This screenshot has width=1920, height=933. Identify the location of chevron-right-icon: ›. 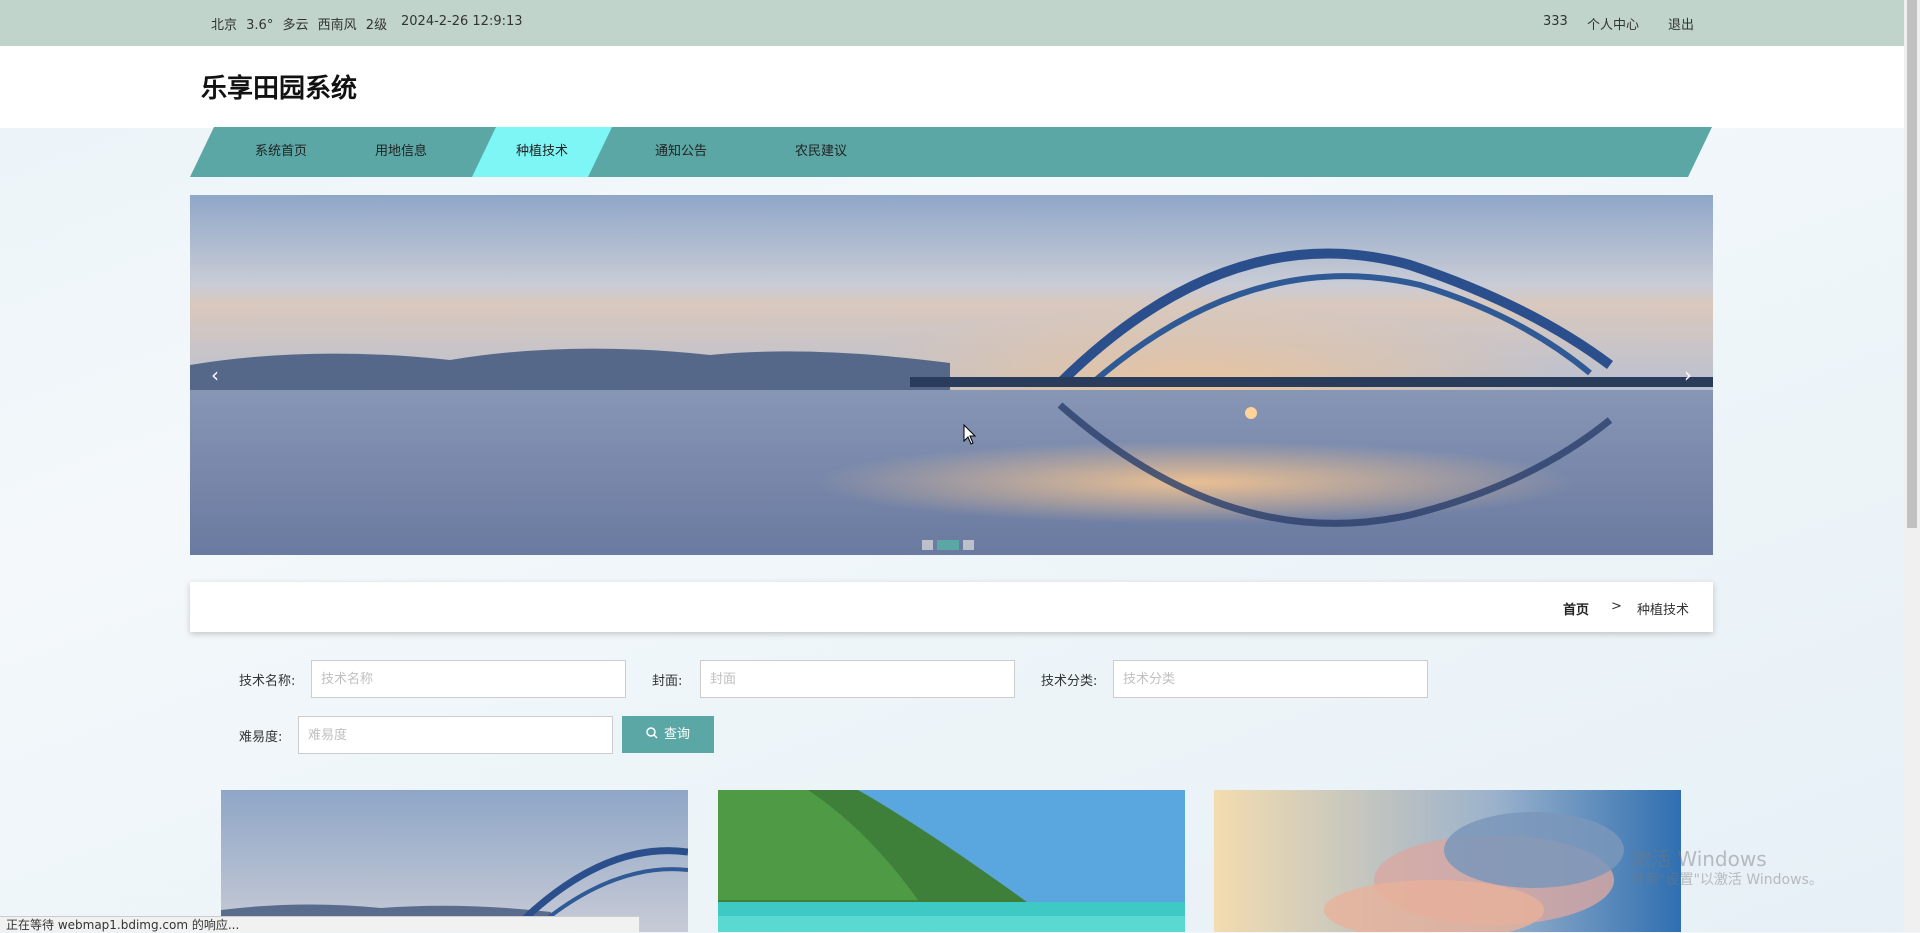
(1688, 375).